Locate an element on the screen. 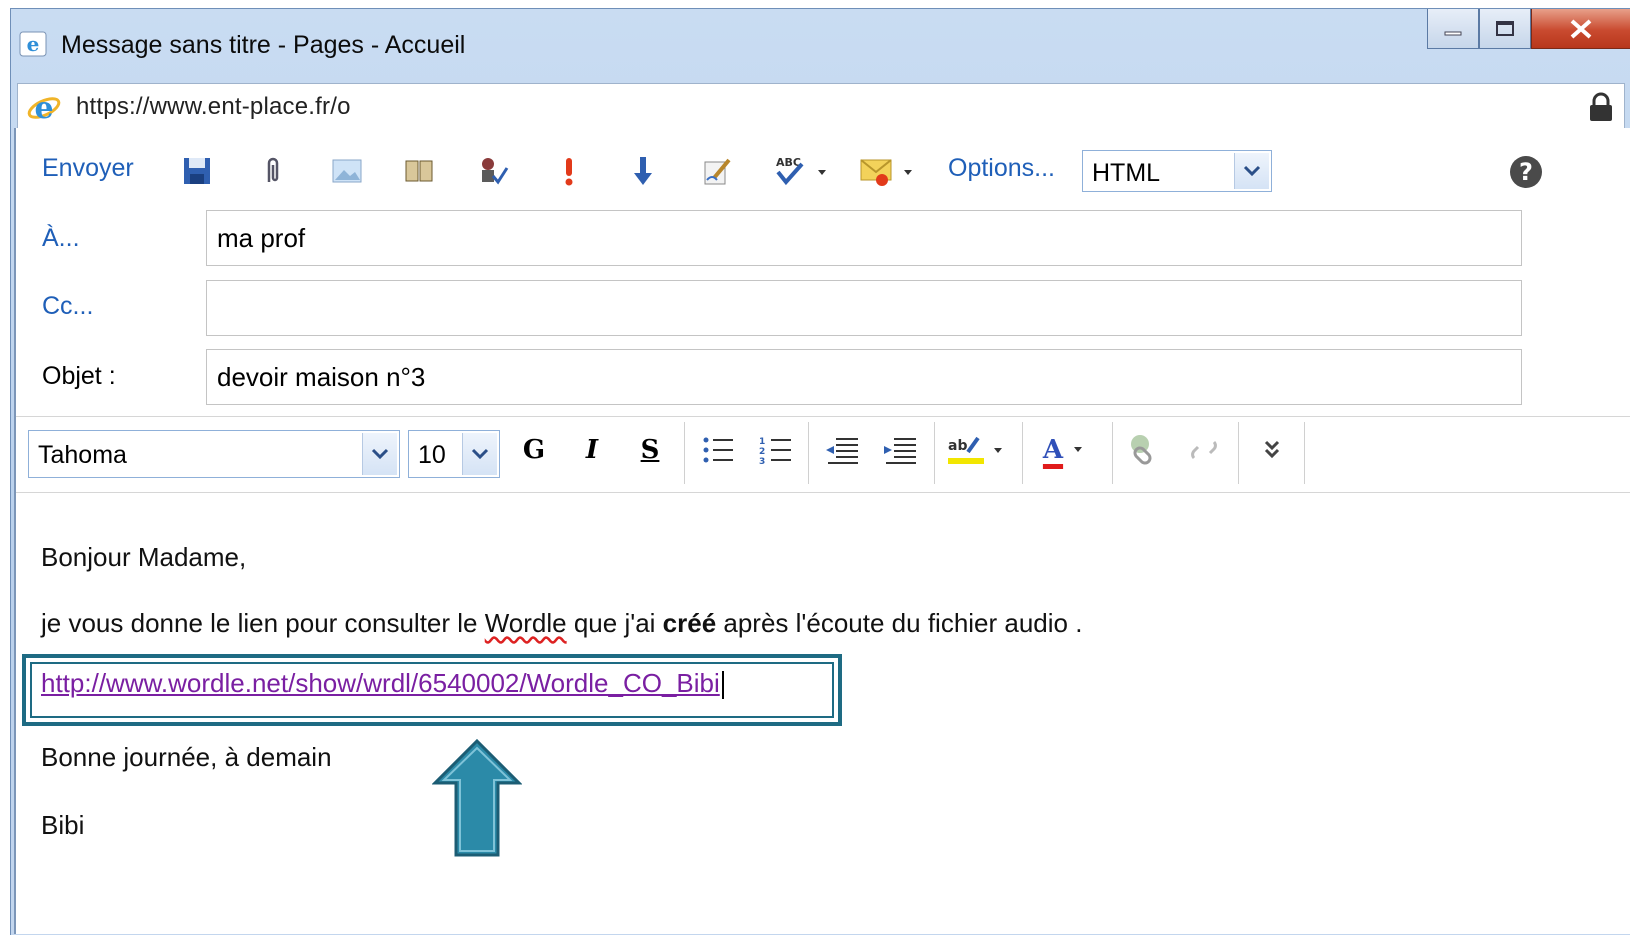 This screenshot has width=1630, height=935. ie-page-icon: e is located at coordinates (44, 107).